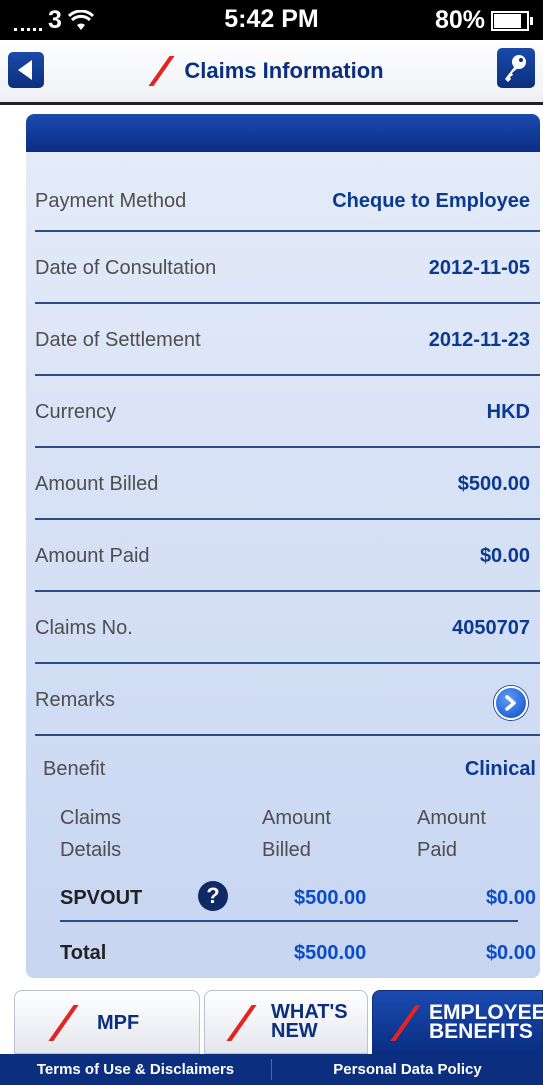 This screenshot has width=543, height=1085. I want to click on nav-title-wrap: Claims Information, so click(271, 73).